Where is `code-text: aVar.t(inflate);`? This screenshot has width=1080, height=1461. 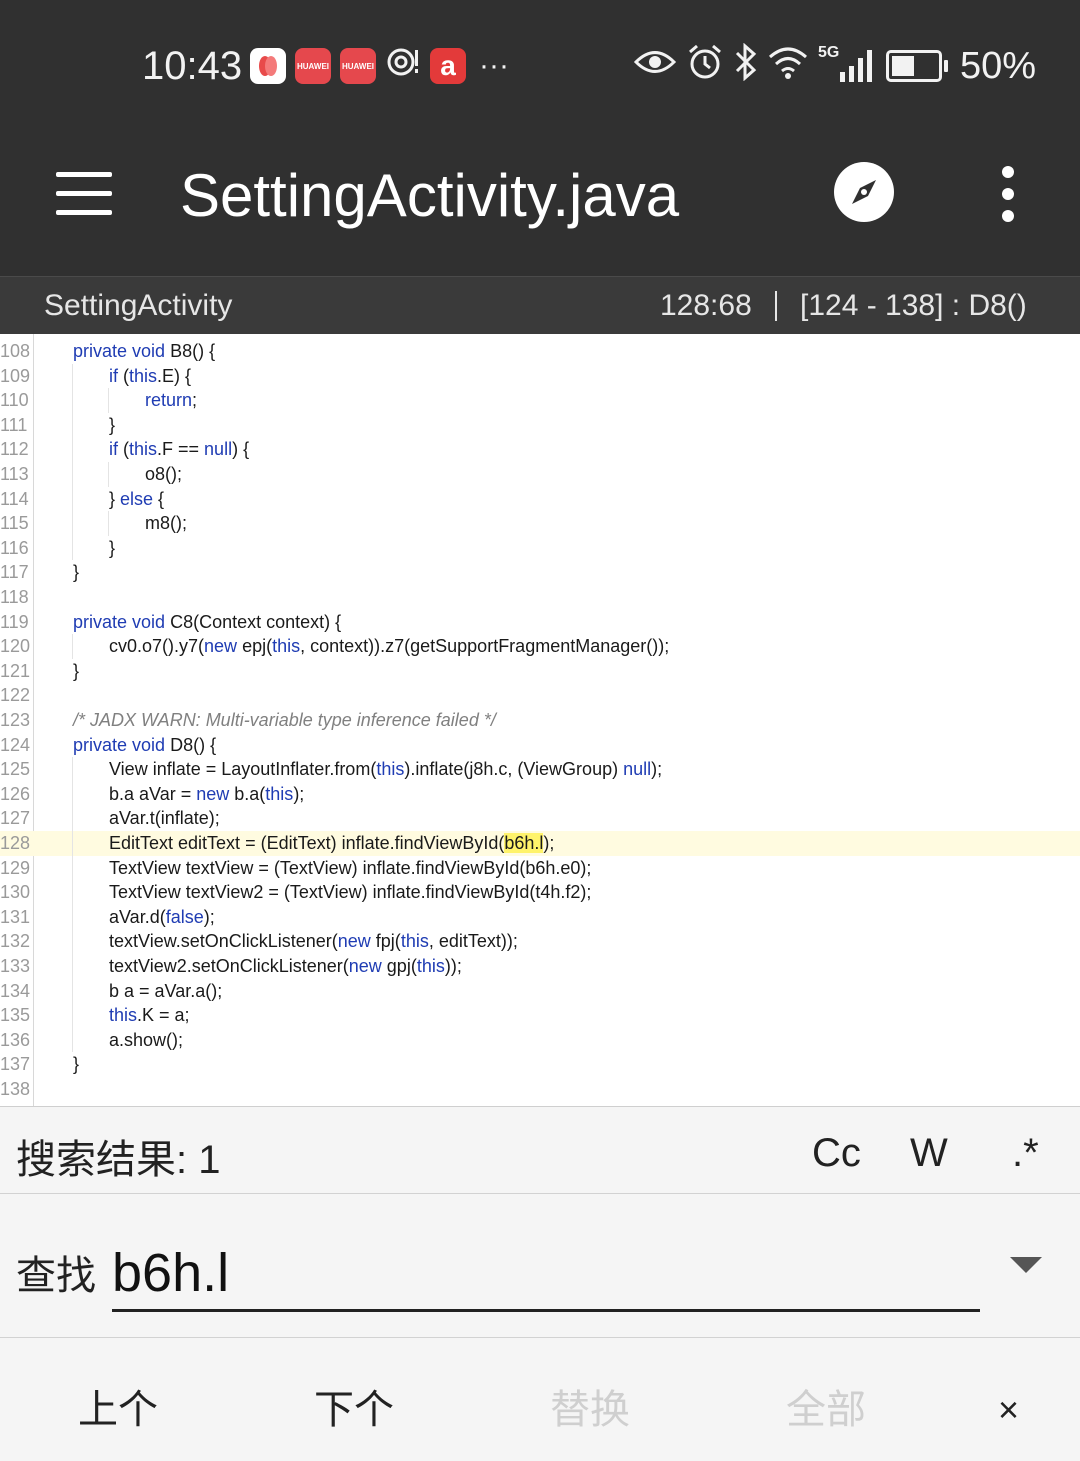
code-text: aVar.t(inflate); is located at coordinates (164, 818).